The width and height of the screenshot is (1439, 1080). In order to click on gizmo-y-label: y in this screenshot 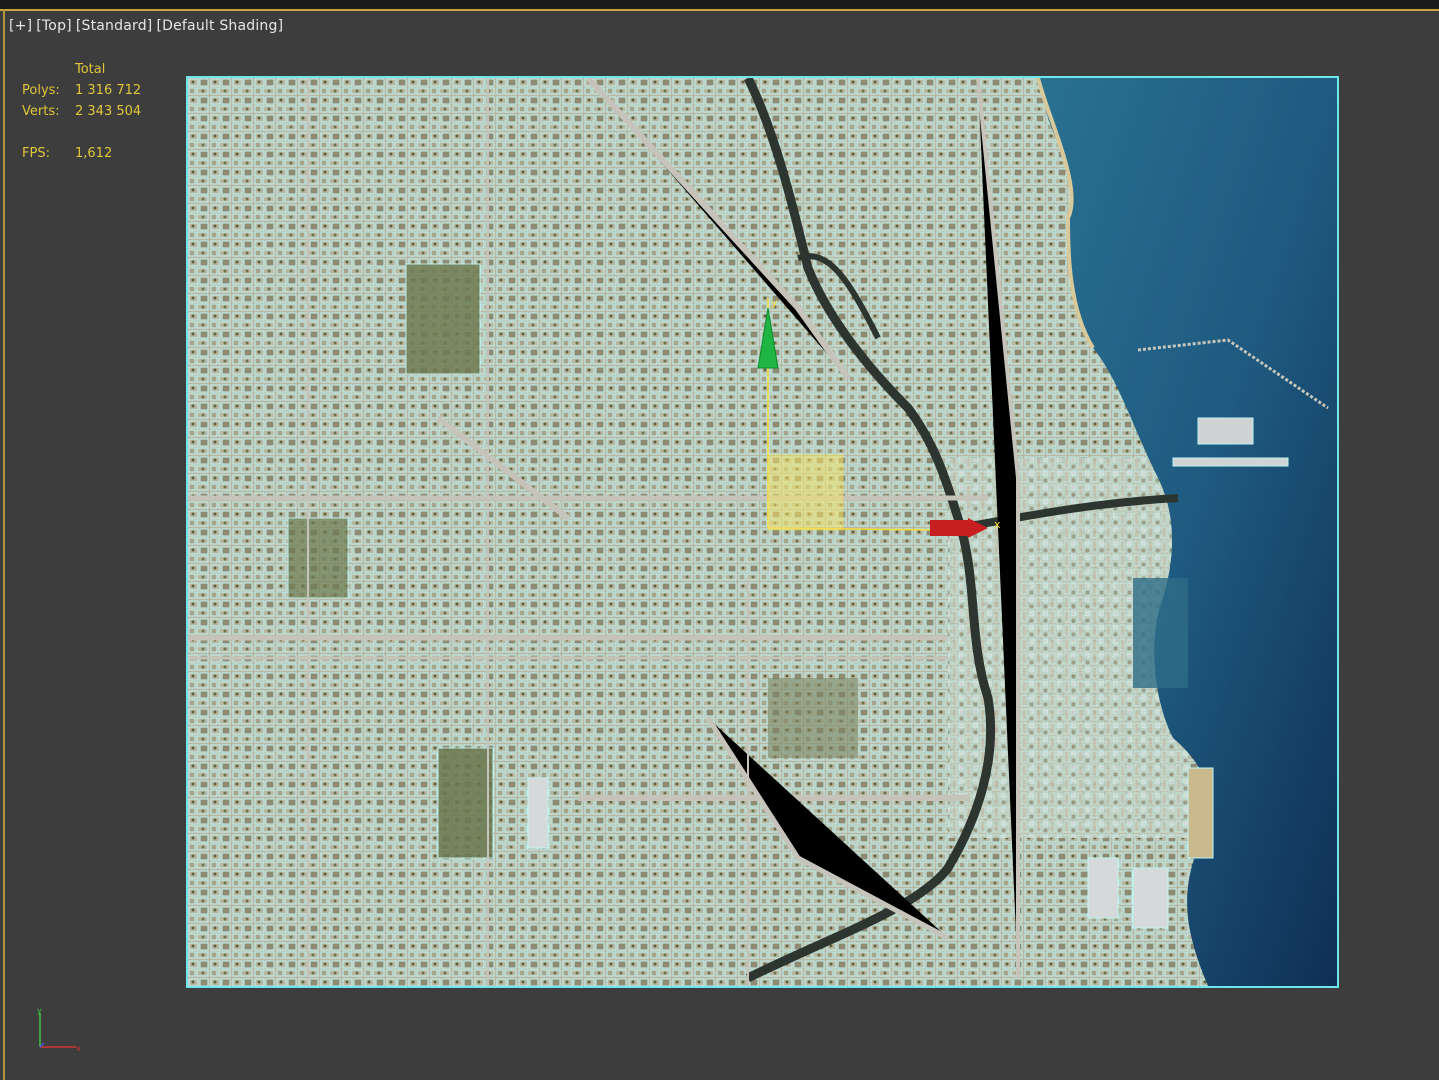, I will do `click(774, 302)`.